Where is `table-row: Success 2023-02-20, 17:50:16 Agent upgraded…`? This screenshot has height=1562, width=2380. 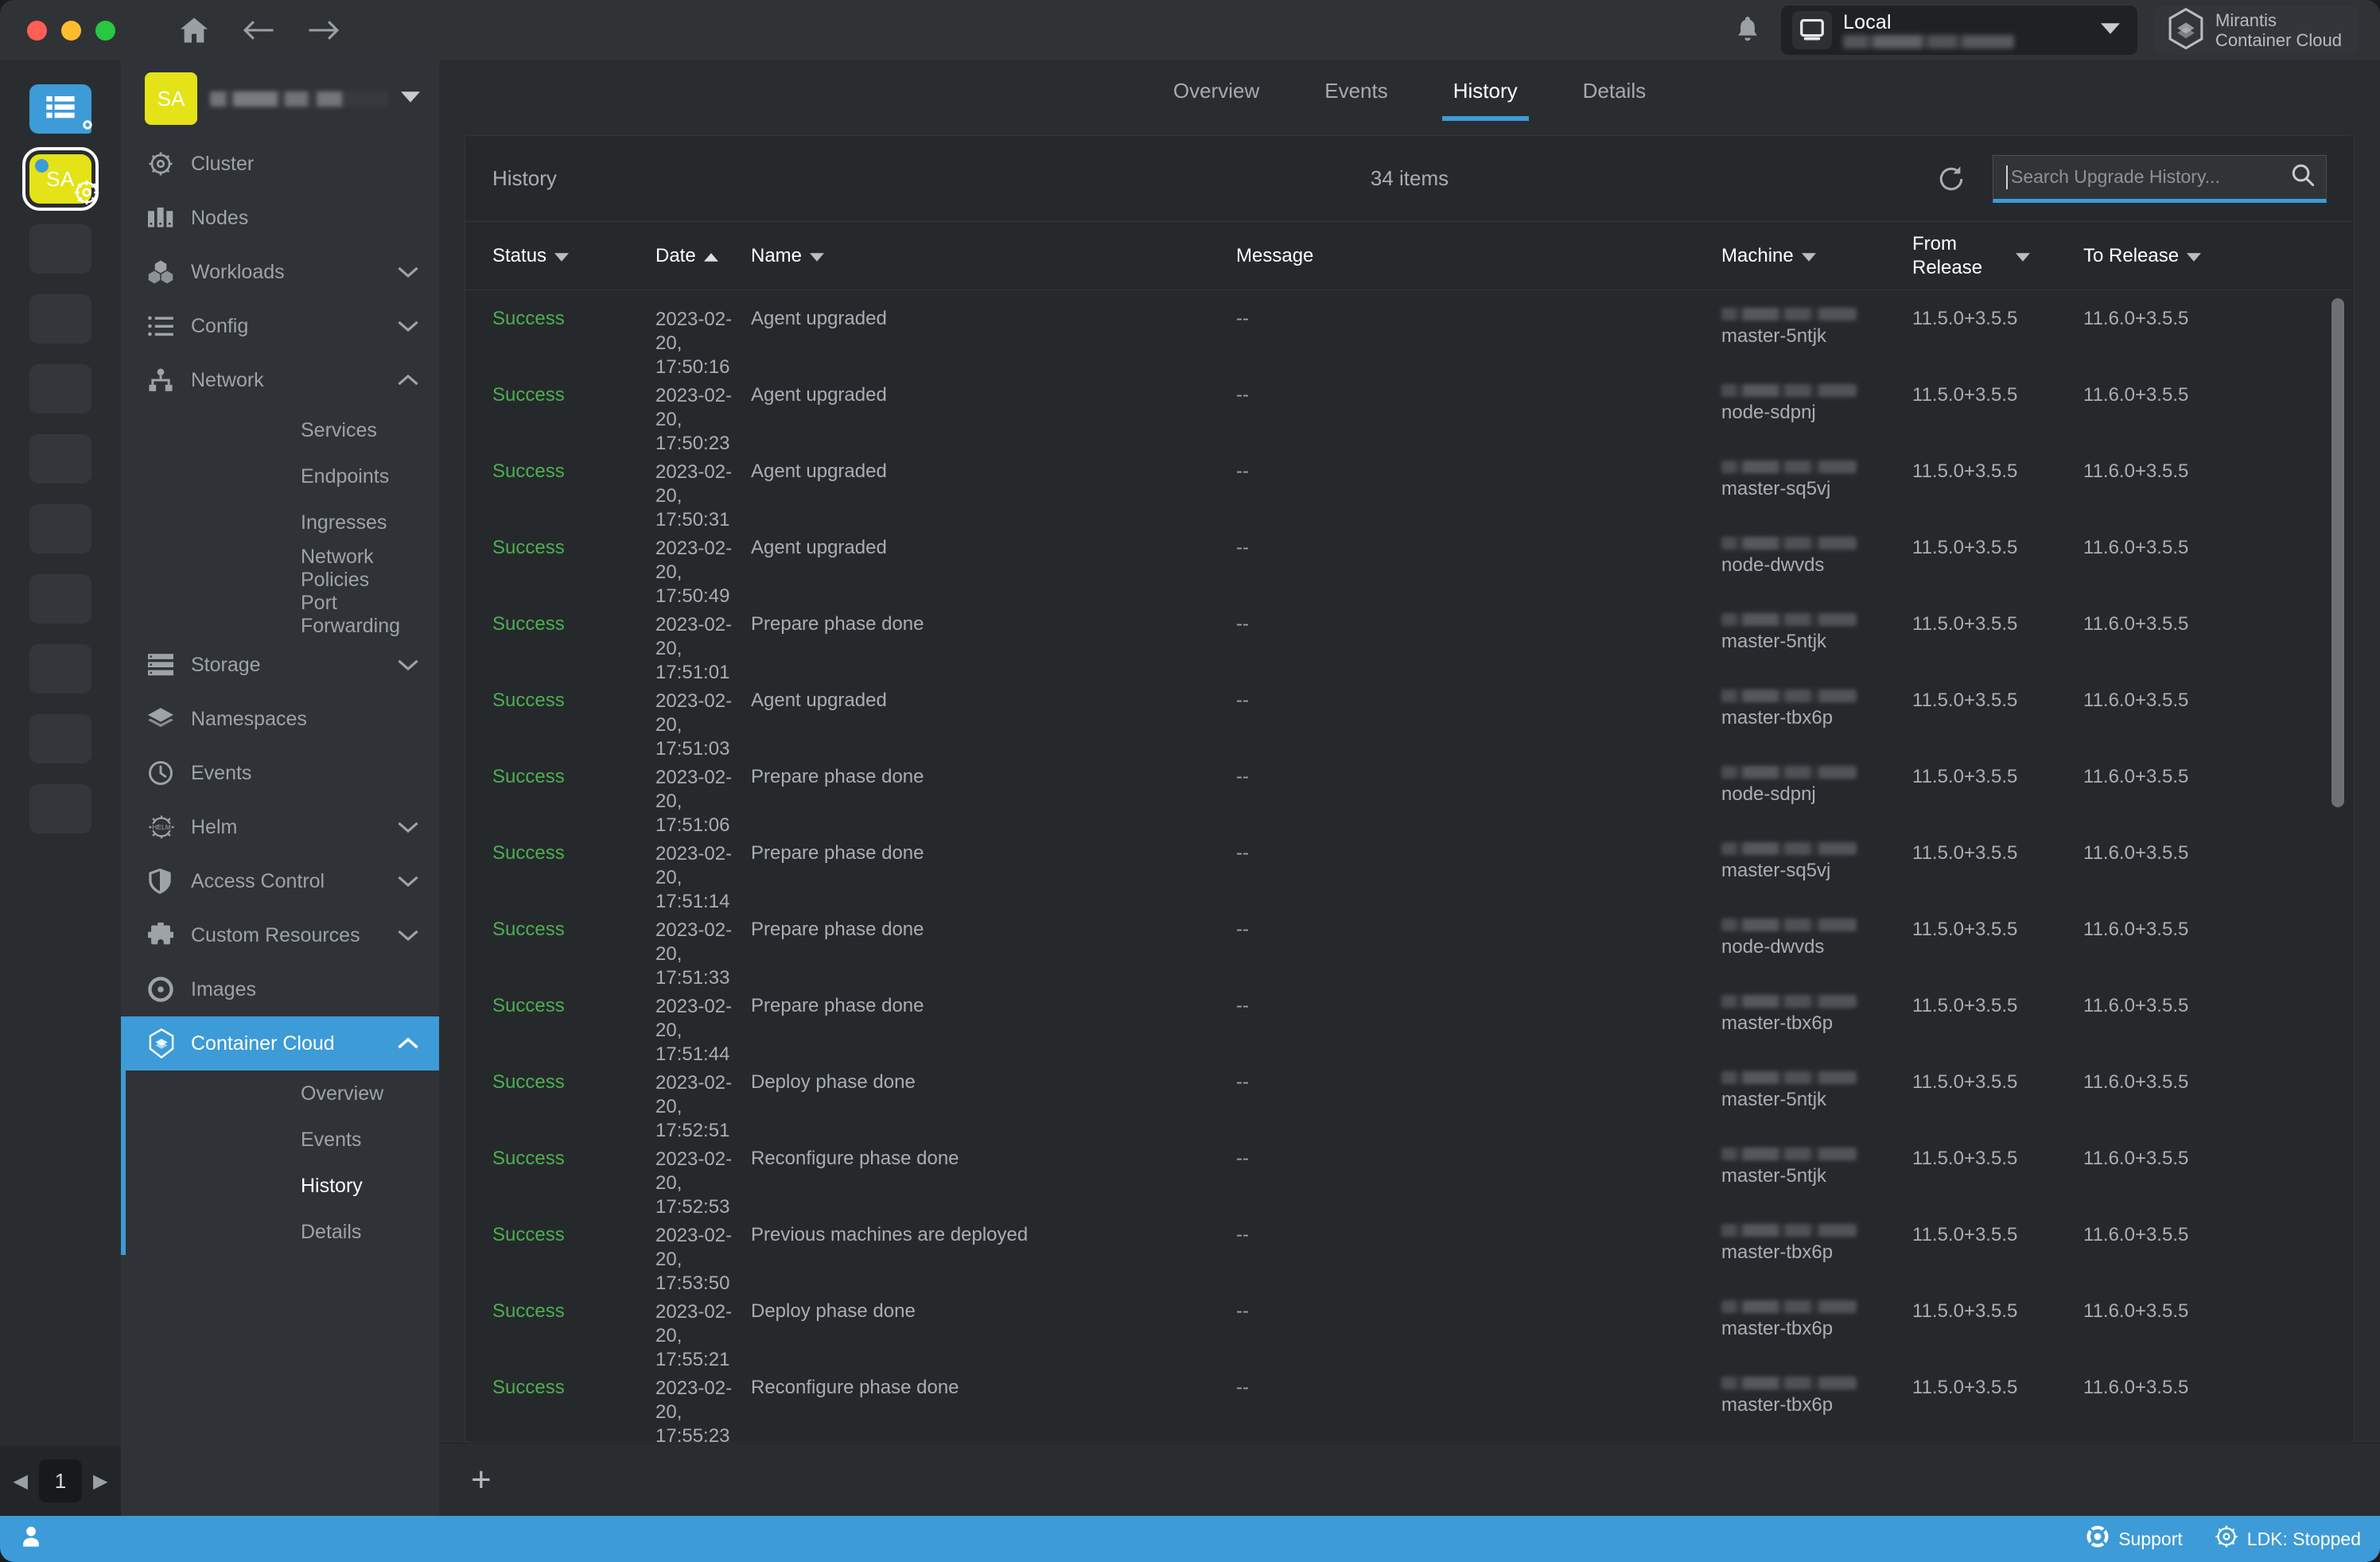
table-row: Success 2023-02-20, 17:50:16 Agent upgraded… is located at coordinates (1409, 334).